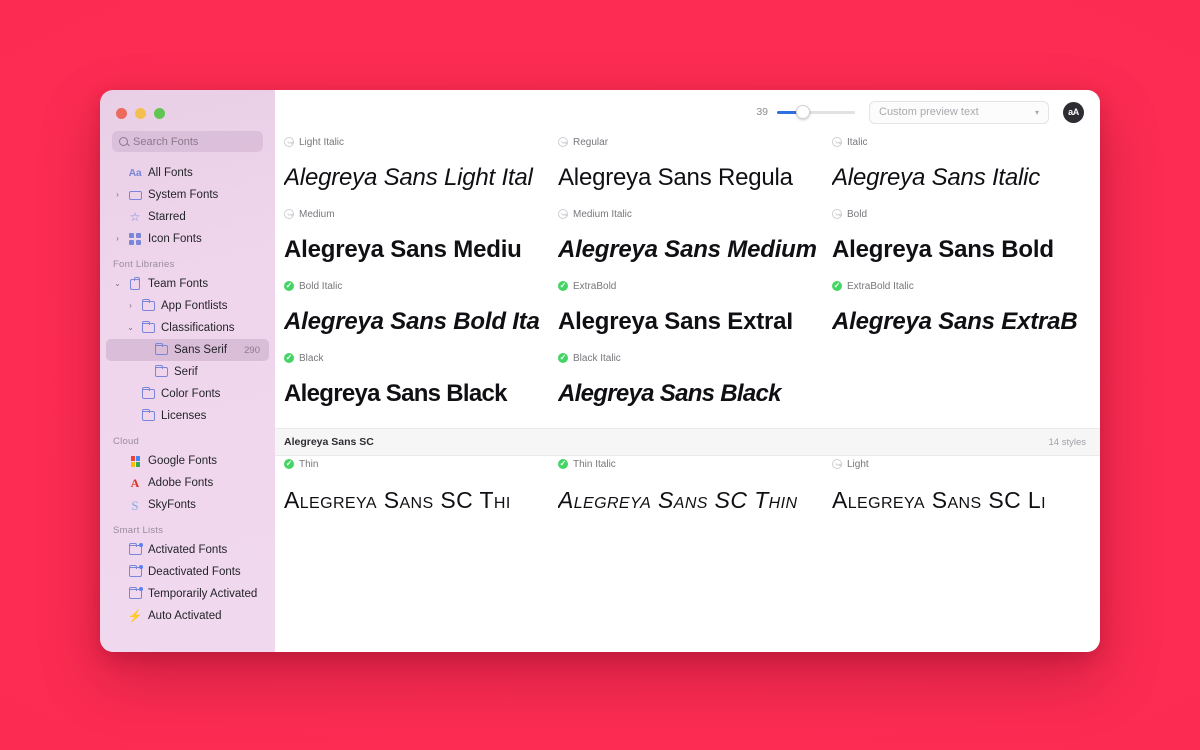  I want to click on sidebar-item-all-fonts: ›AaAll Fonts, so click(187, 173).